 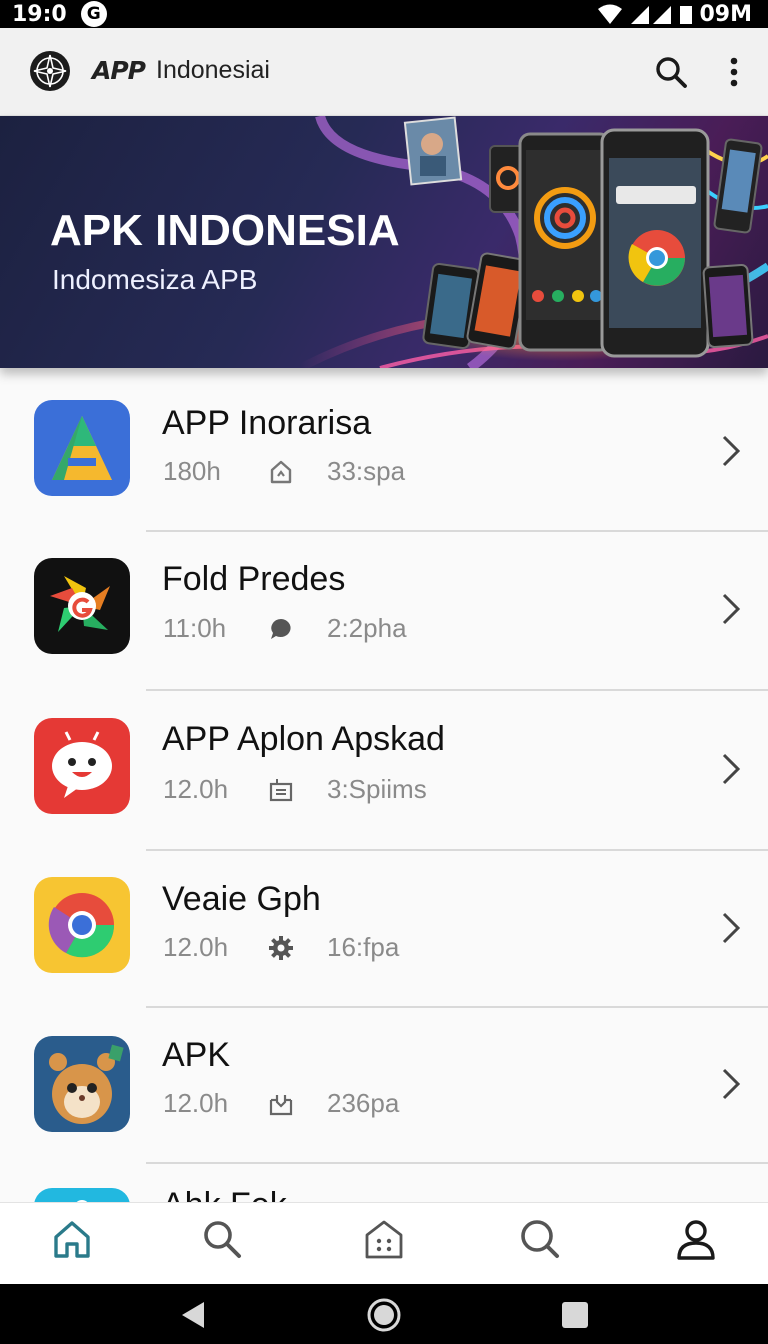 I want to click on download-box-icon, so click(x=281, y=1105).